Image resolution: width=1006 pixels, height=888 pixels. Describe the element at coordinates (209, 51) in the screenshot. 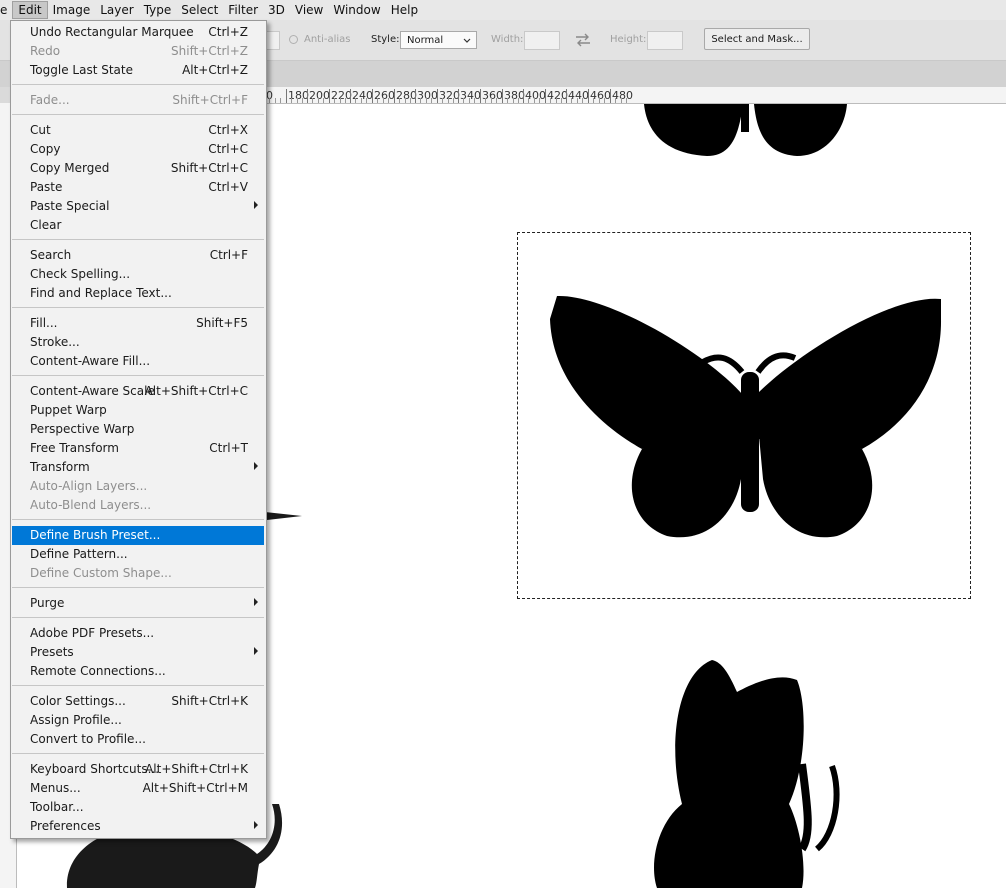

I see `menu-item-shortcut: Shift+Ctrl+Z` at that location.